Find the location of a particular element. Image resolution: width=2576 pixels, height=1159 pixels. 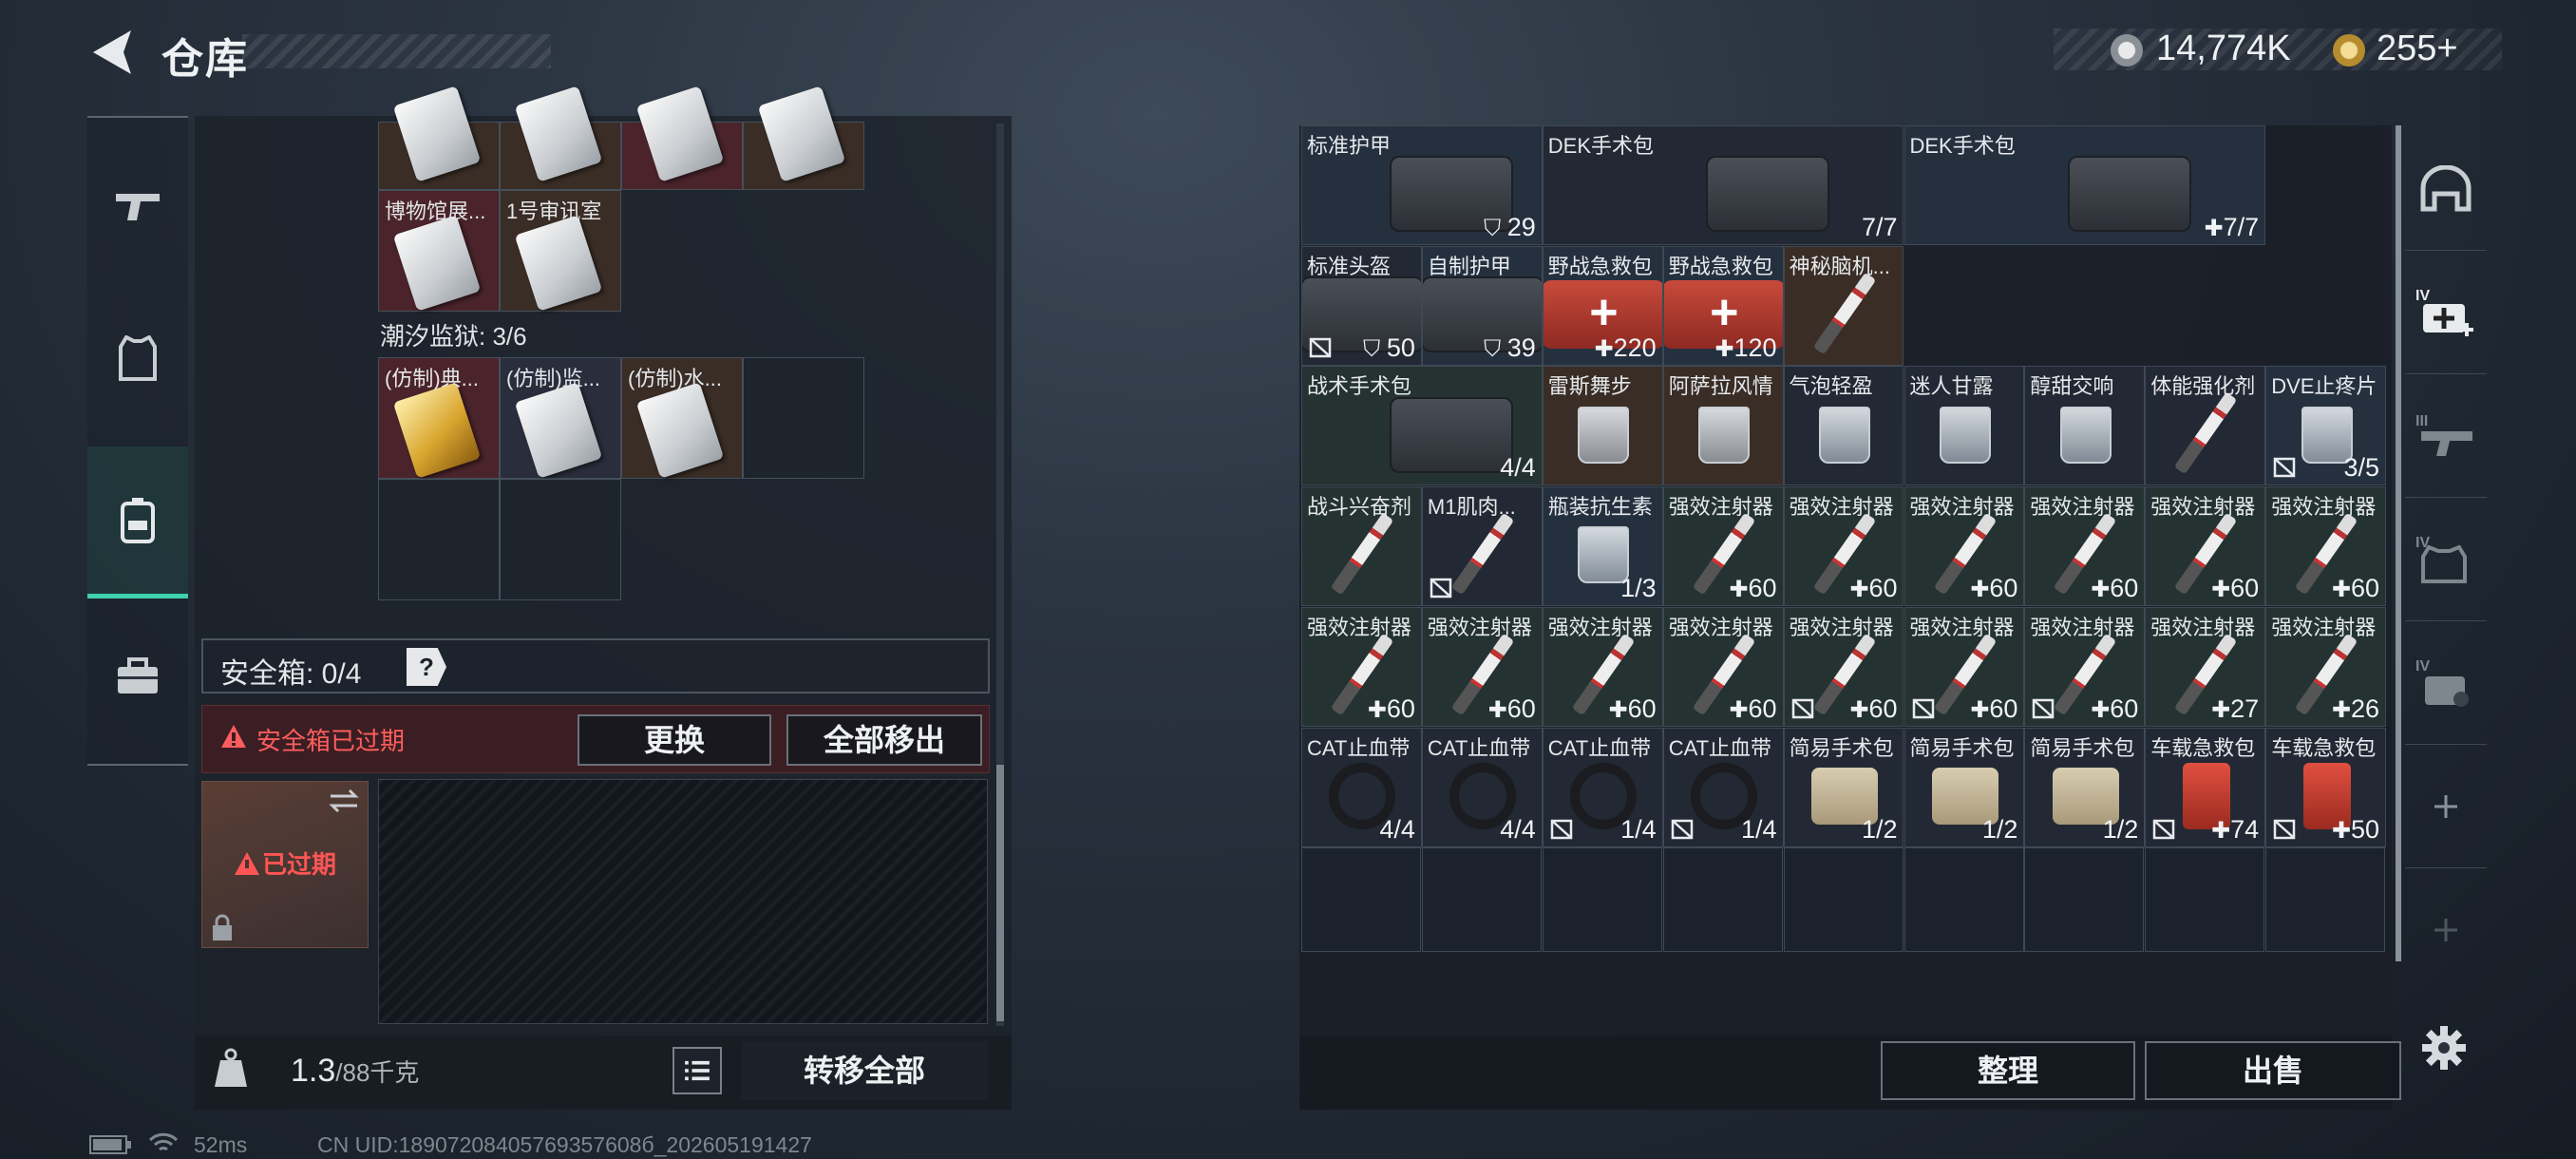

item-name: 车载急救包 is located at coordinates (2324, 747).